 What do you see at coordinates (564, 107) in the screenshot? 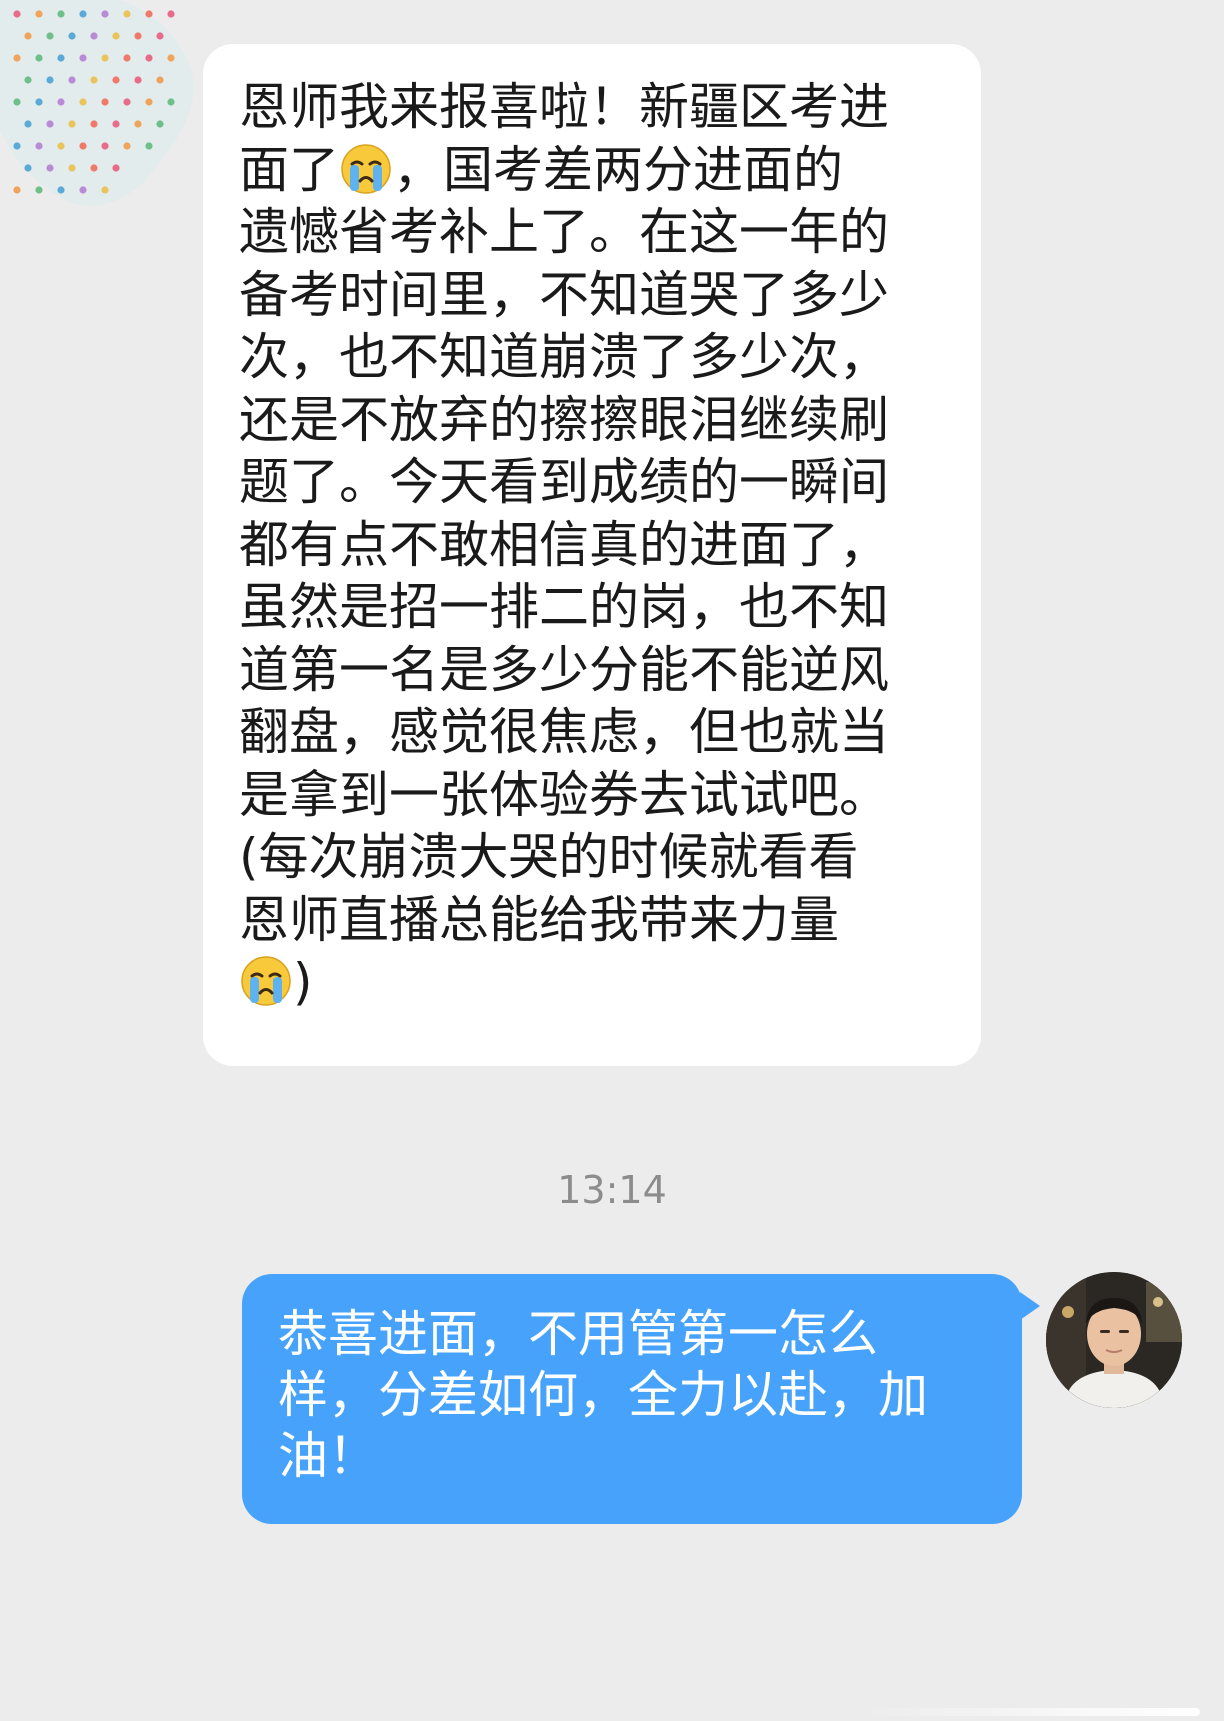
I see `message-line: 恩师我来报喜啦！新疆区考进` at bounding box center [564, 107].